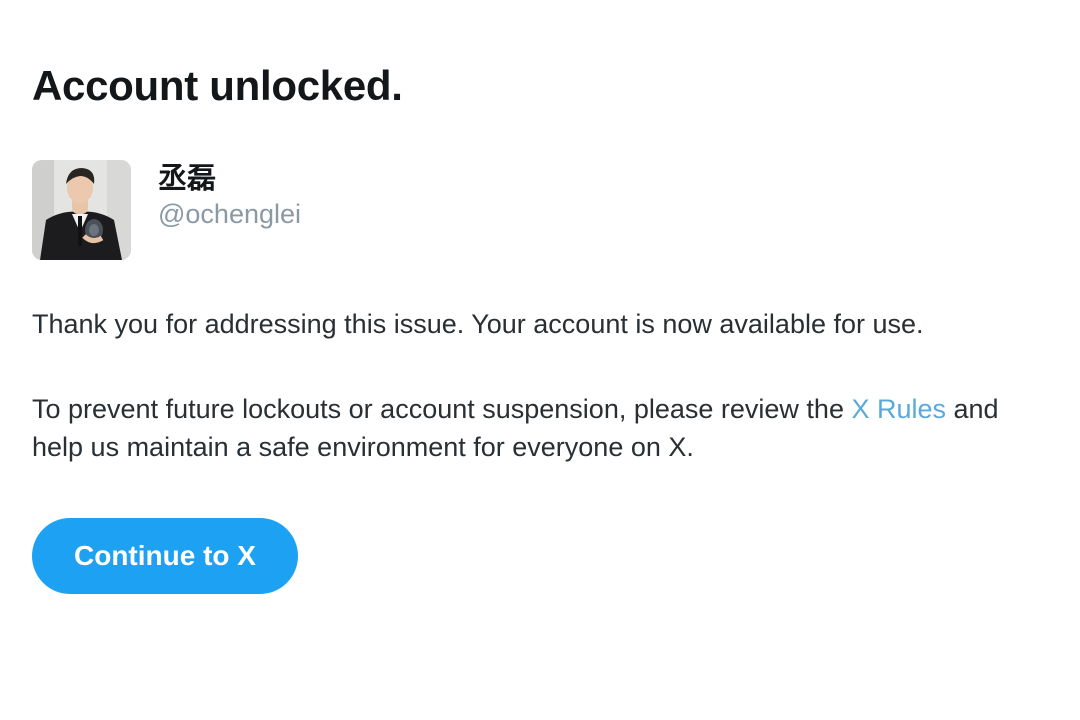 This screenshot has height=720, width=1080. Describe the element at coordinates (898, 409) in the screenshot. I see `x-rules-link: X Rules` at that location.